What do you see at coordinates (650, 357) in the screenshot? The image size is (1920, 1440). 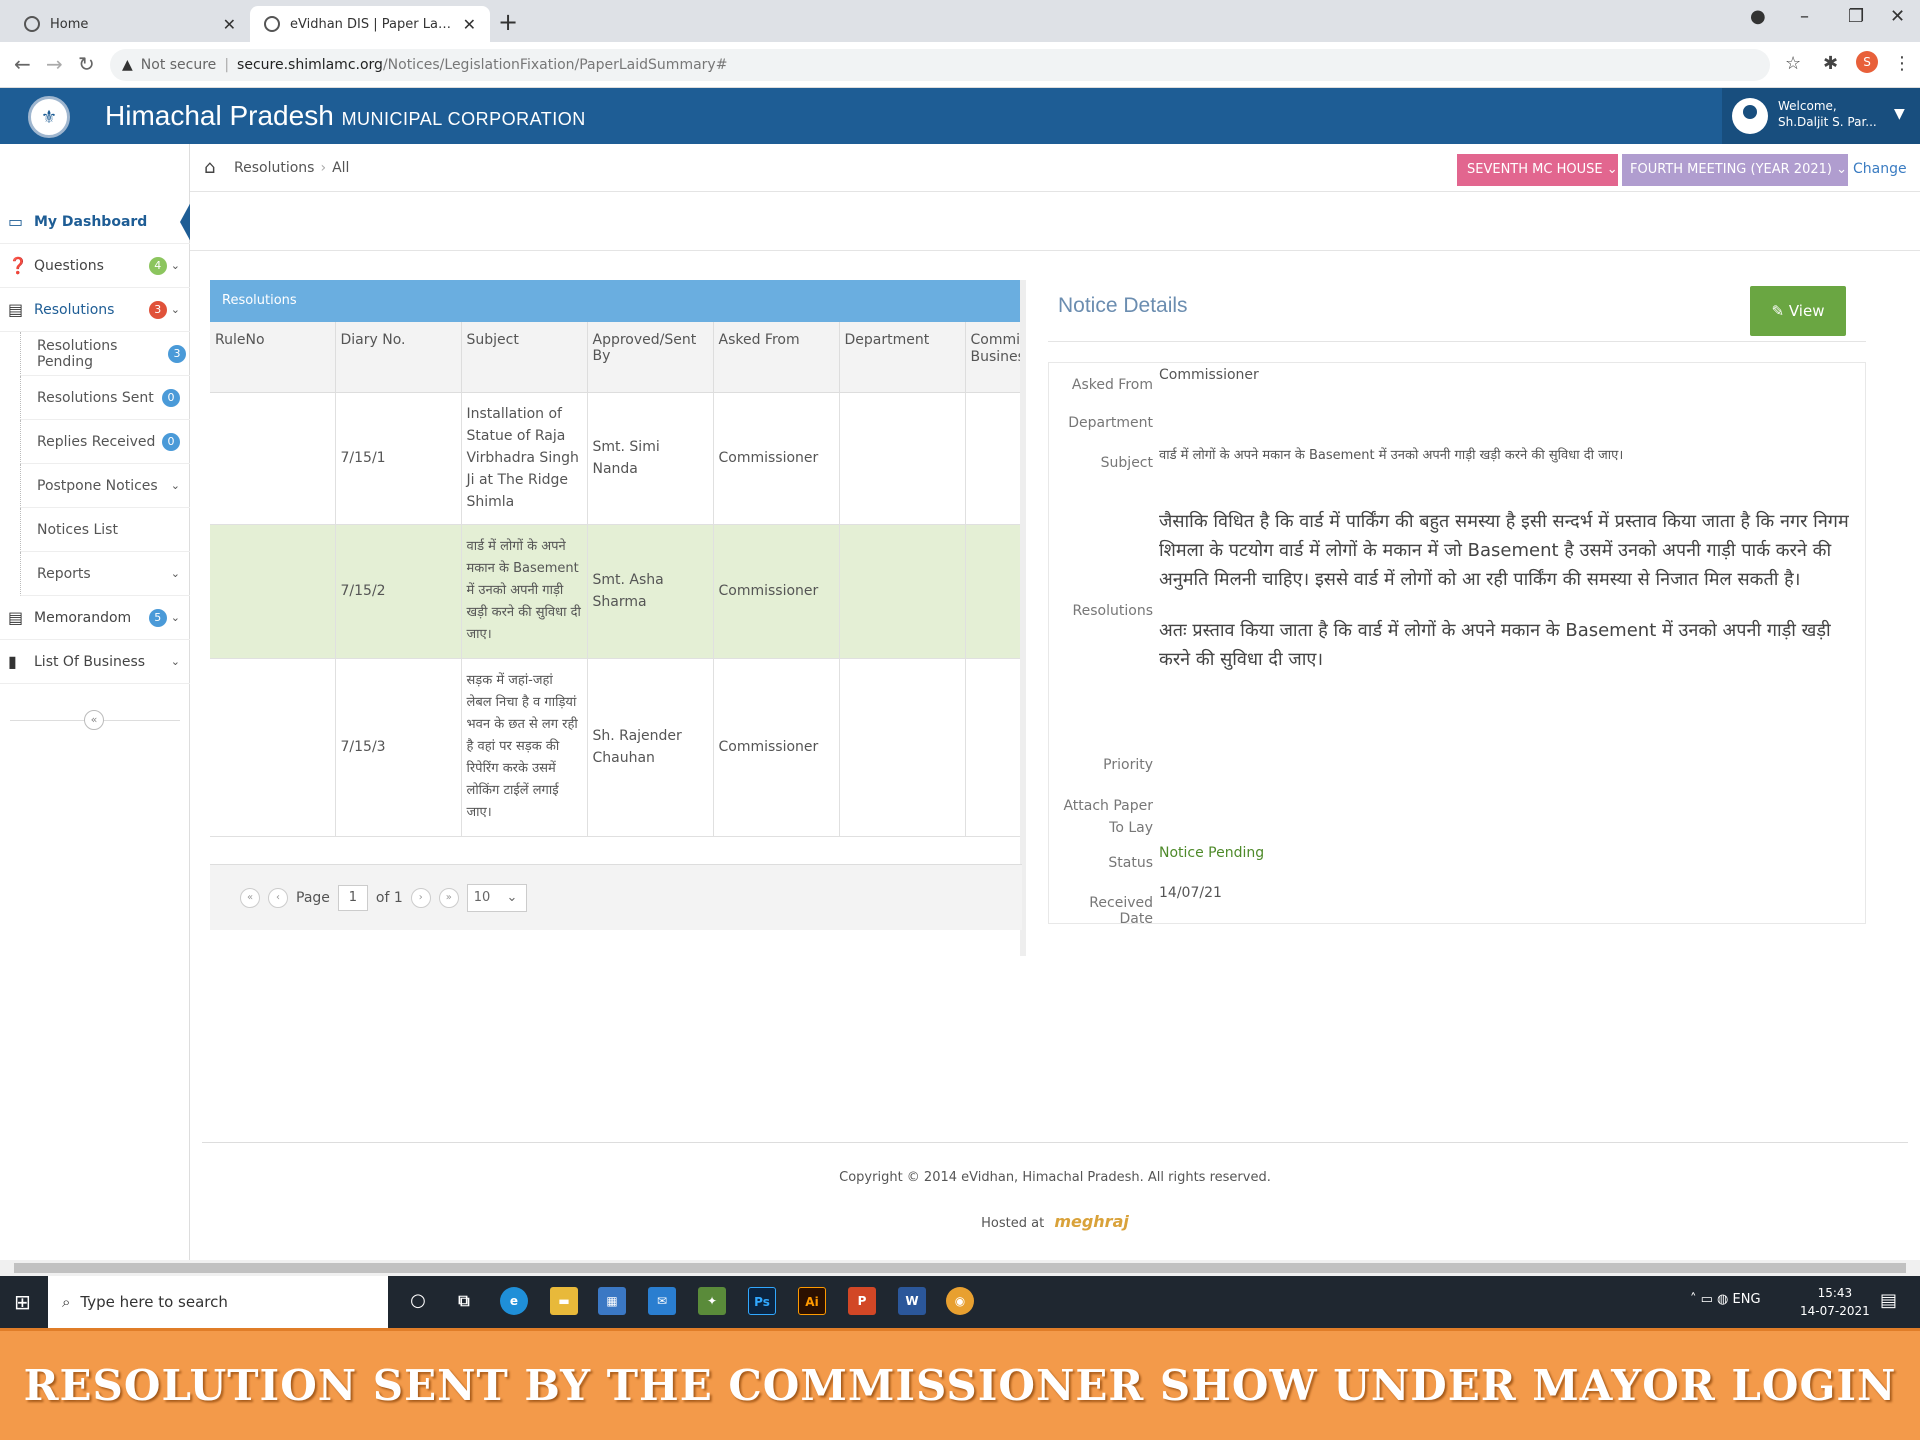 I see `column-header-approved: Approved/Sent By` at bounding box center [650, 357].